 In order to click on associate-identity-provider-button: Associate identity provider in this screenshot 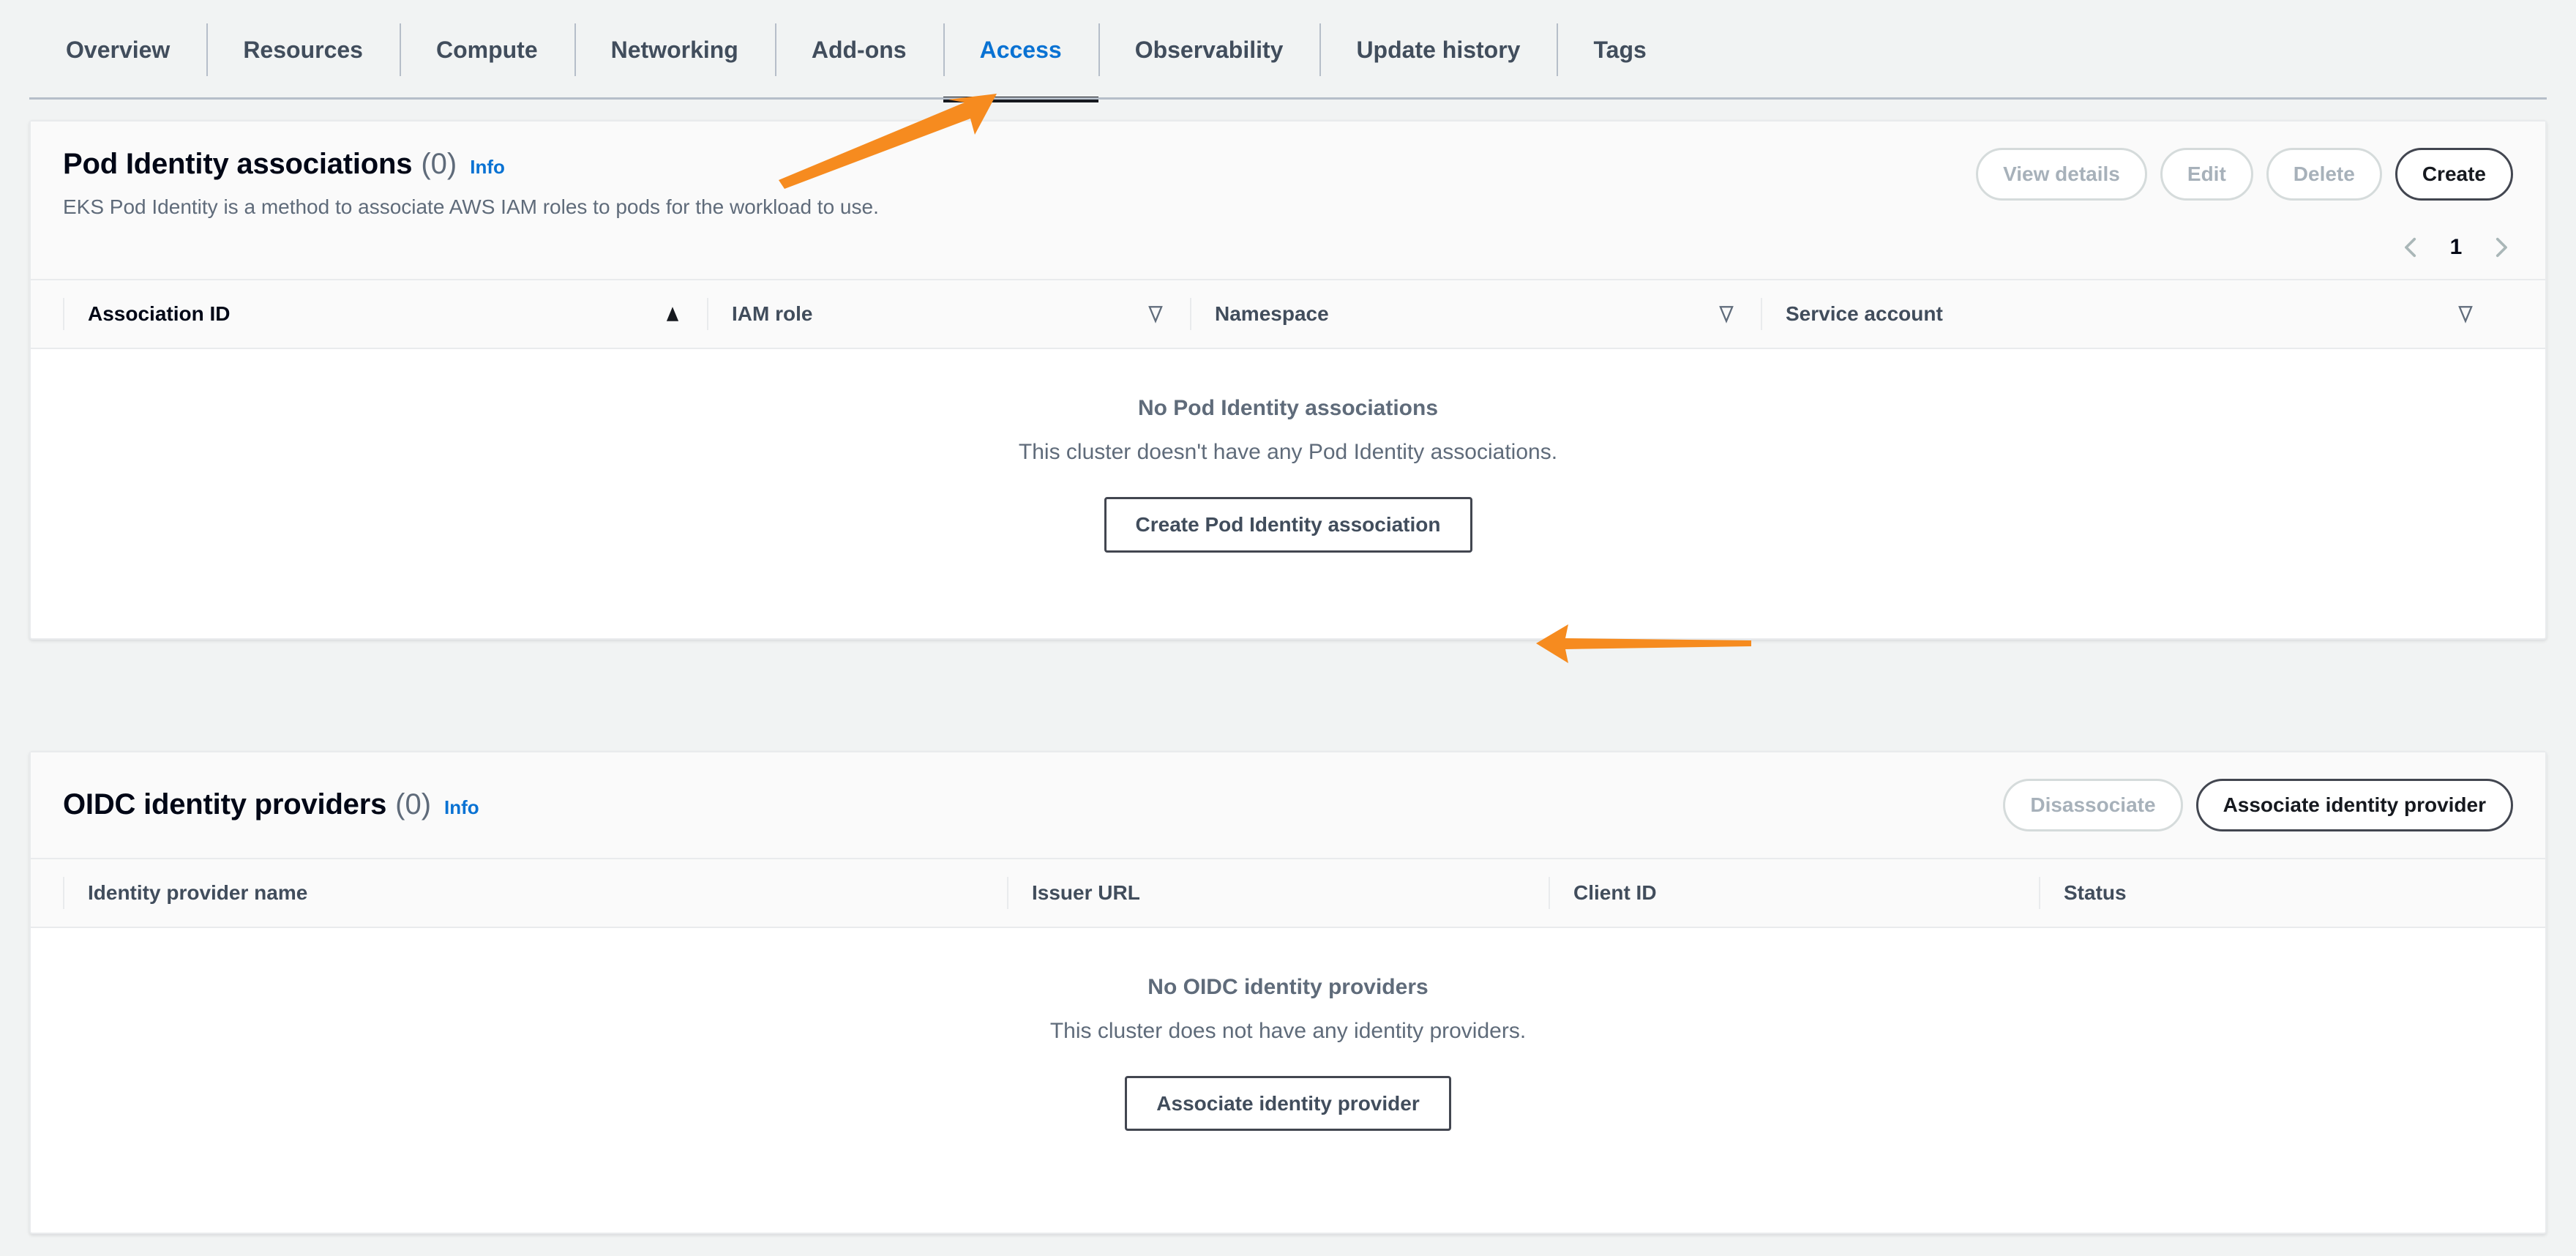, I will do `click(2354, 805)`.